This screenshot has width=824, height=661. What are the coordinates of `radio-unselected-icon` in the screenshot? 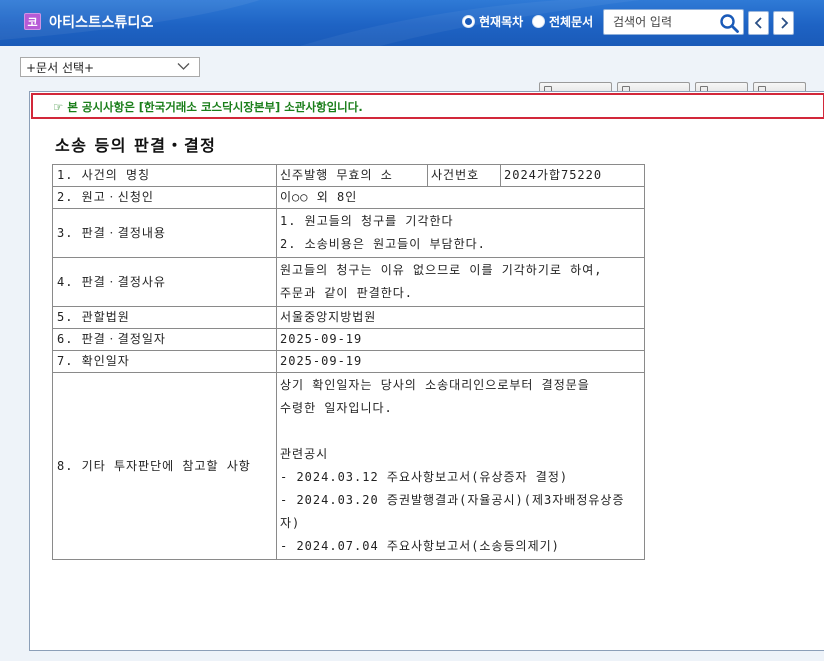 It's located at (538, 21).